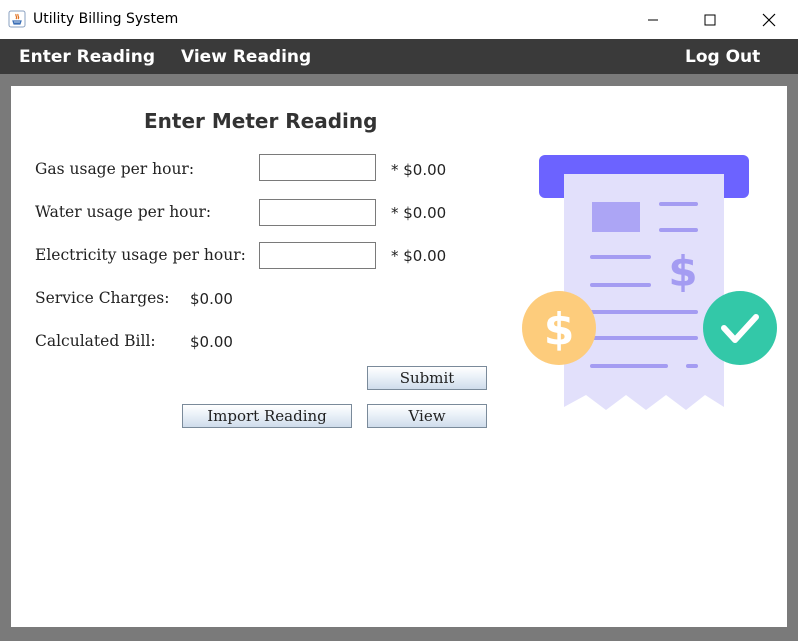 This screenshot has width=798, height=641. Describe the element at coordinates (17, 19) in the screenshot. I see `java-app-icon` at that location.